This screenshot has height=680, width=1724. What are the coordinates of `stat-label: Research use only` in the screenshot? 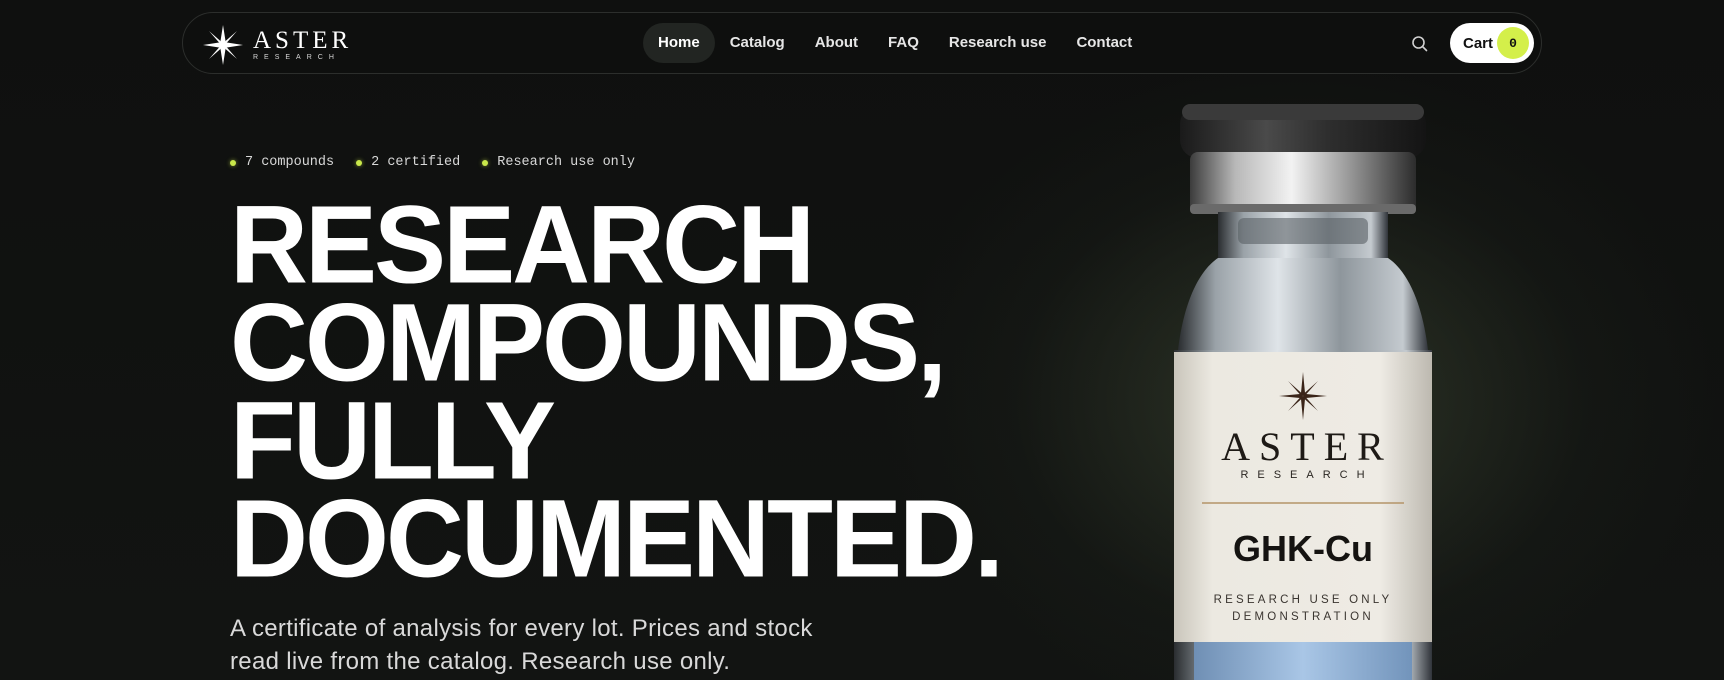 It's located at (566, 162).